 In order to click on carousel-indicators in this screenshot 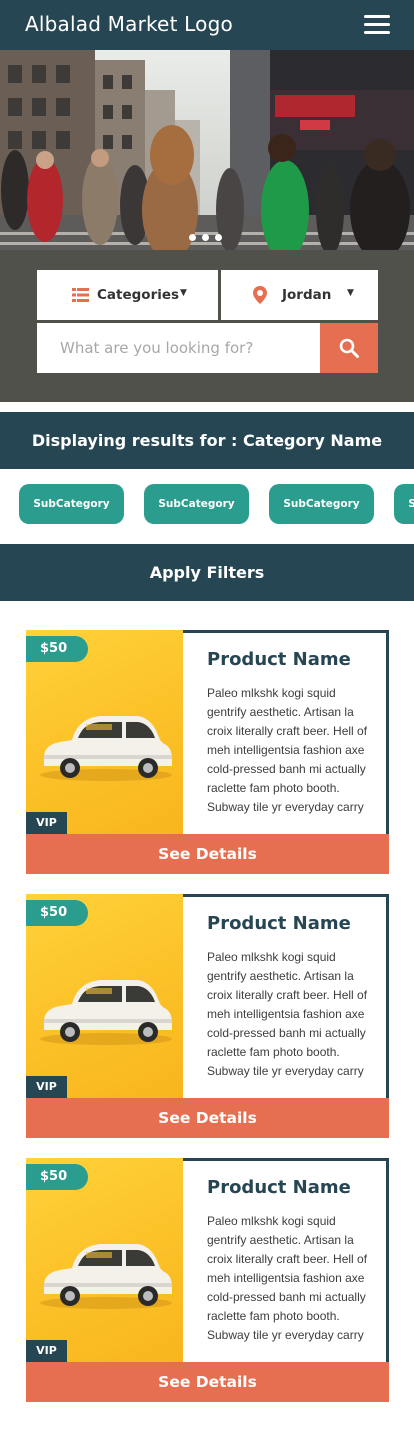, I will do `click(208, 234)`.